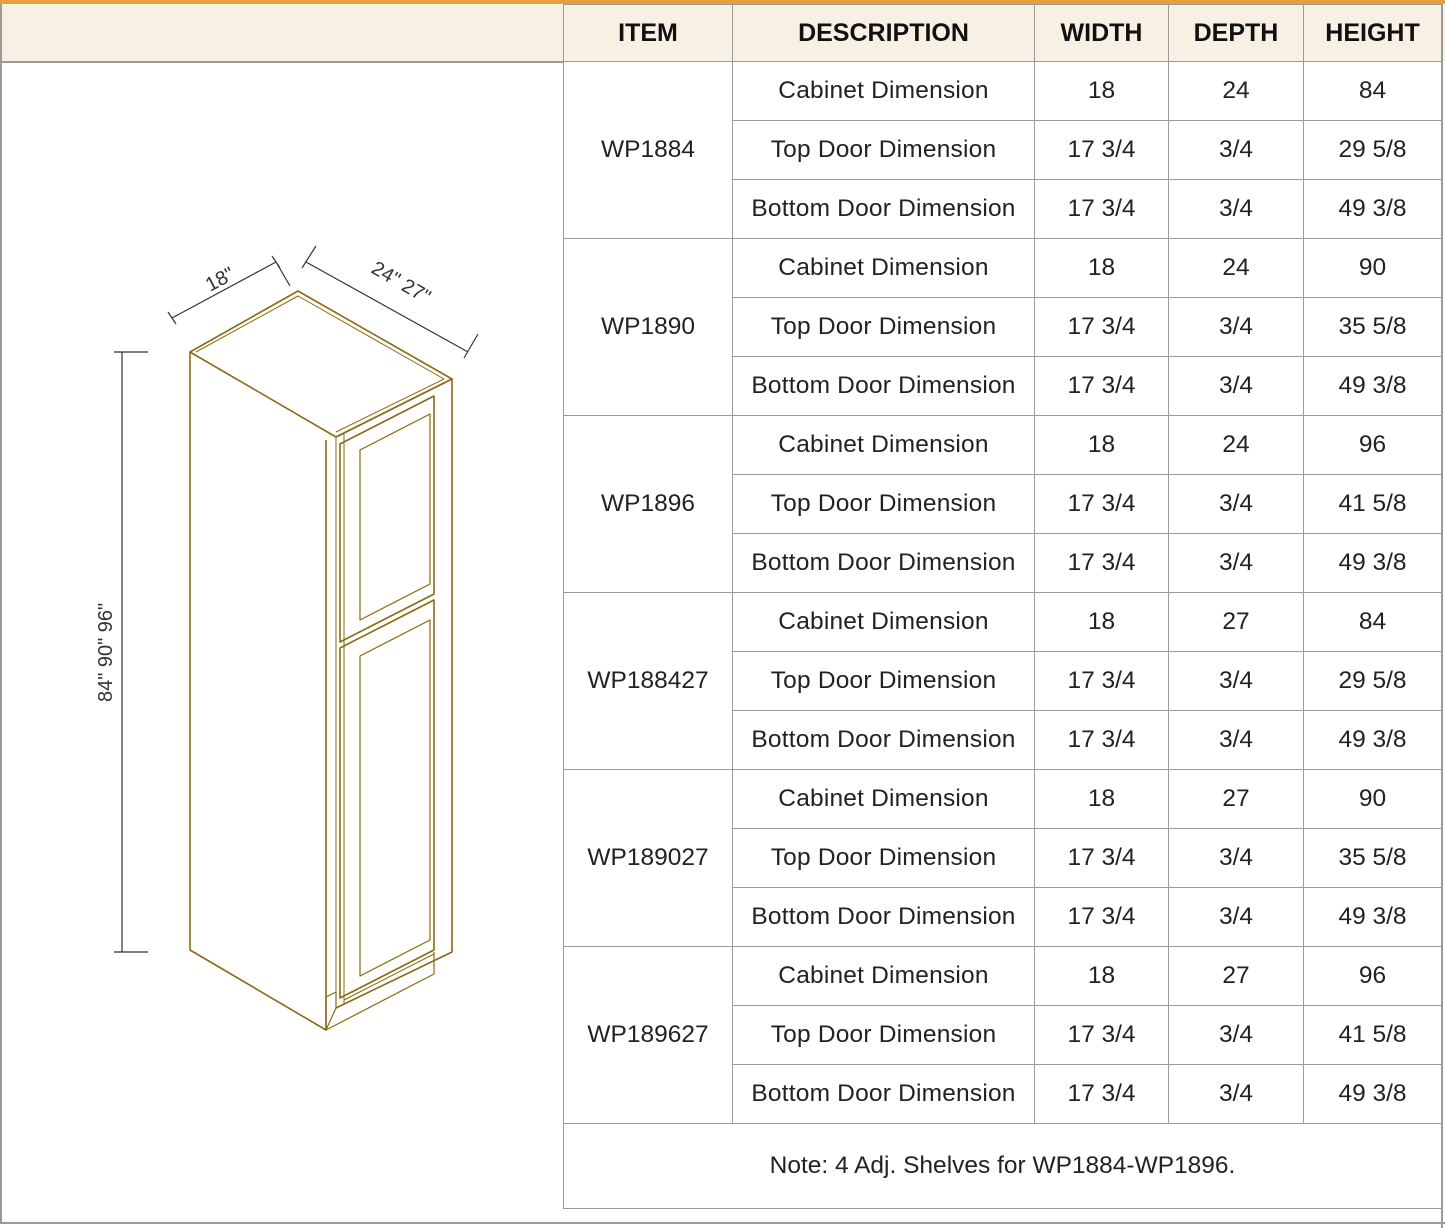 Image resolution: width=1445 pixels, height=1228 pixels. I want to click on height-cell: 29 5/8, so click(1372, 150).